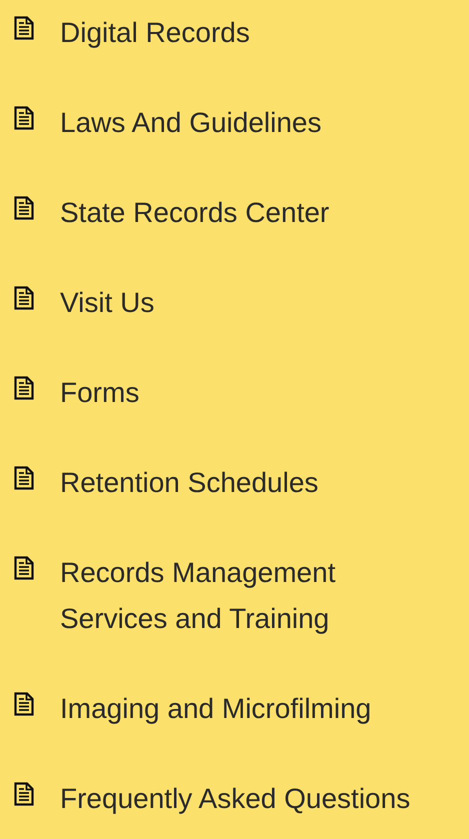 This screenshot has height=839, width=469. I want to click on menu-link: Forms, so click(100, 393).